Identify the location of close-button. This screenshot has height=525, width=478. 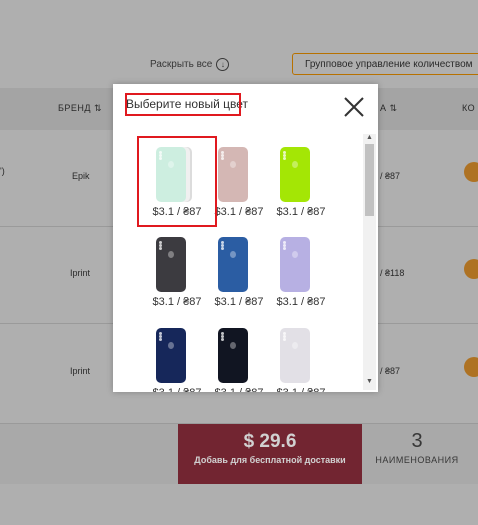
(354, 107).